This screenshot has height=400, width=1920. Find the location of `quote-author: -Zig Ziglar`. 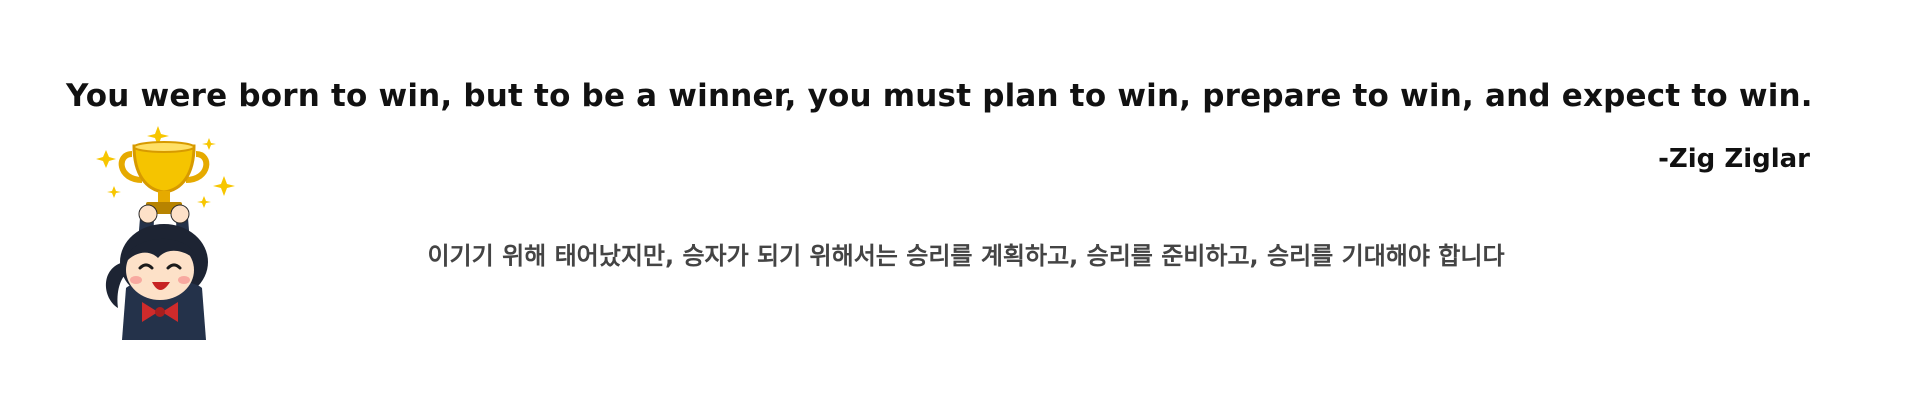

quote-author: -Zig Ziglar is located at coordinates (1734, 159).